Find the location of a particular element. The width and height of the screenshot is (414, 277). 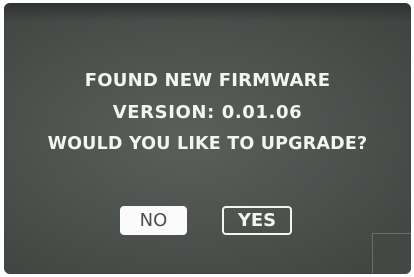

upgrade-question: WOULD YOU LIKE TO UPGRADE? is located at coordinates (207, 144).